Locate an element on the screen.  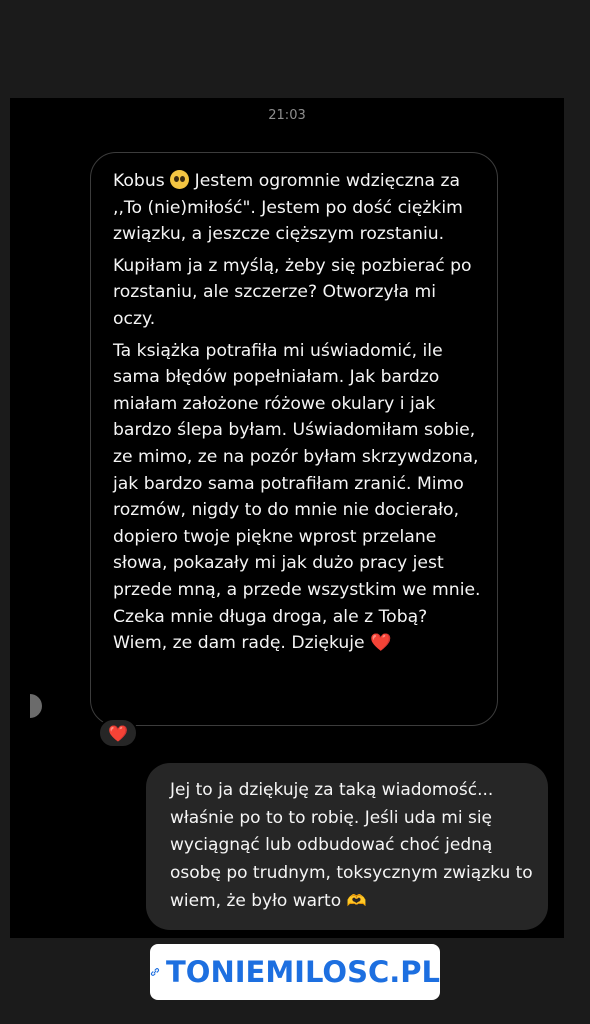
message-timestamp: 21:03 is located at coordinates (287, 115).